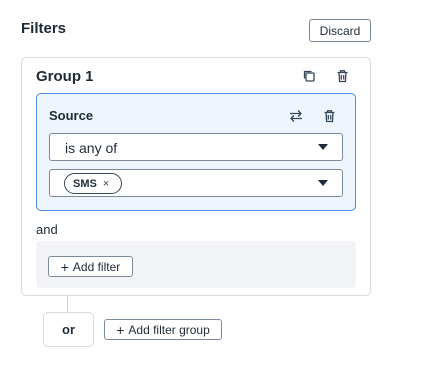  What do you see at coordinates (68, 329) in the screenshot?
I see `or-separator: or` at bounding box center [68, 329].